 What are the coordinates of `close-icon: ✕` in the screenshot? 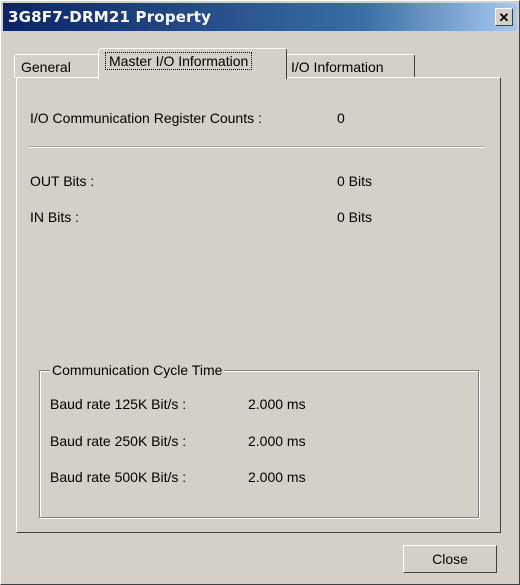 It's located at (504, 17).